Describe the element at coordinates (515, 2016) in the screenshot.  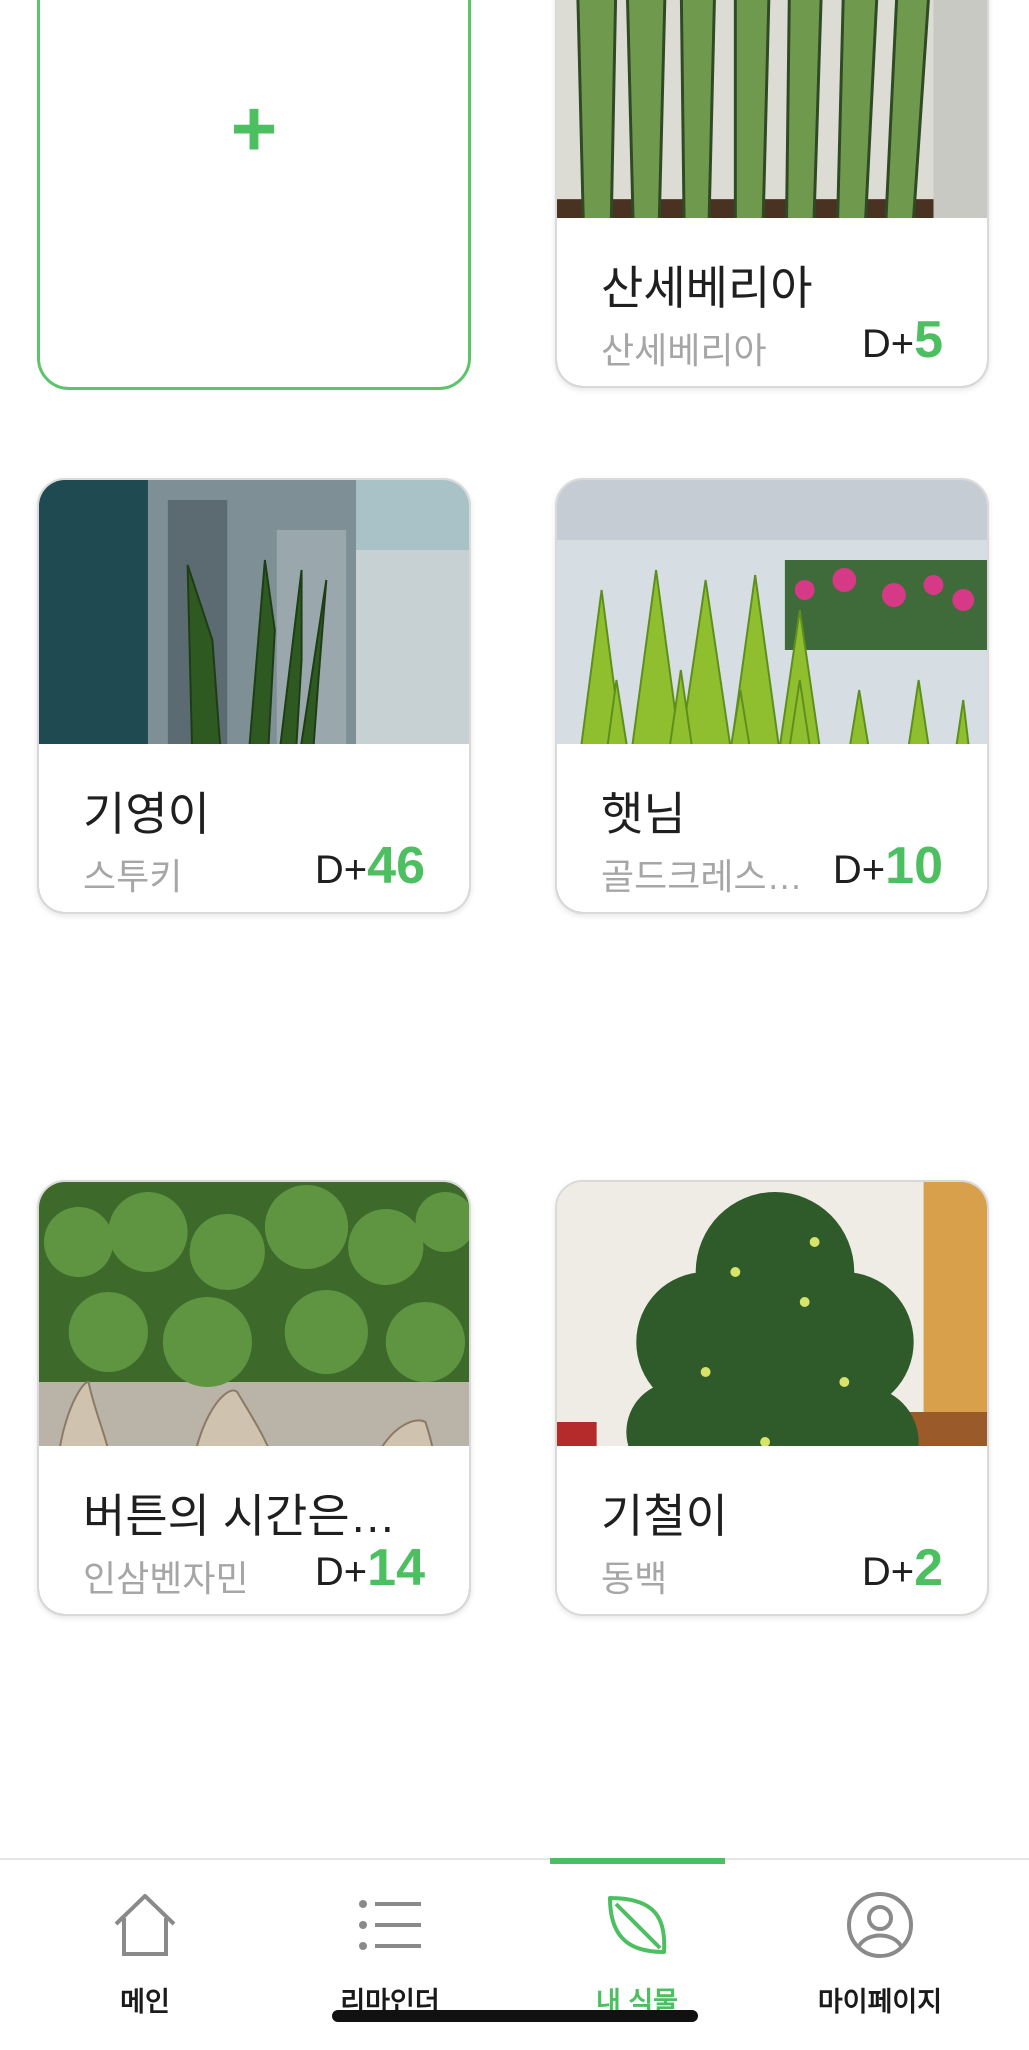
I see `home-indicator` at that location.